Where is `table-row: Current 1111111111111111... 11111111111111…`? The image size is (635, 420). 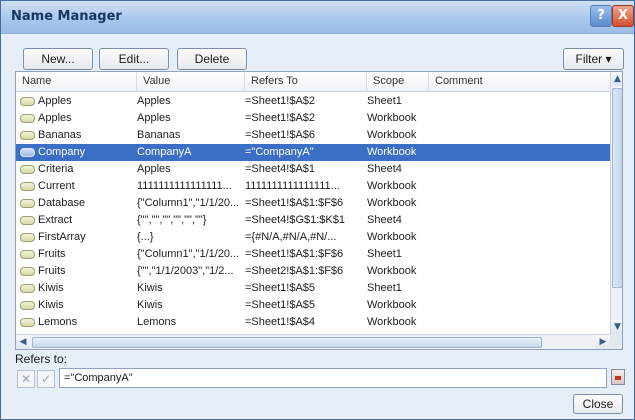
table-row: Current 1111111111111111... 11111111111111… is located at coordinates (313, 186).